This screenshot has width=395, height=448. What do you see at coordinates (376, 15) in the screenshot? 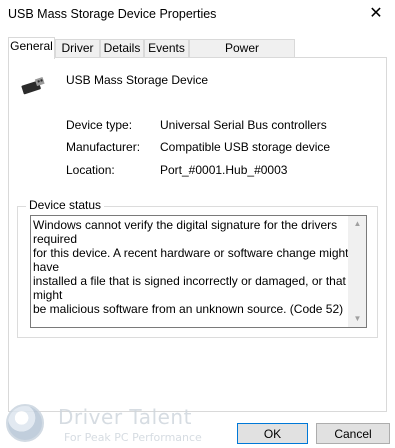
I see `close-icon: ✕` at bounding box center [376, 15].